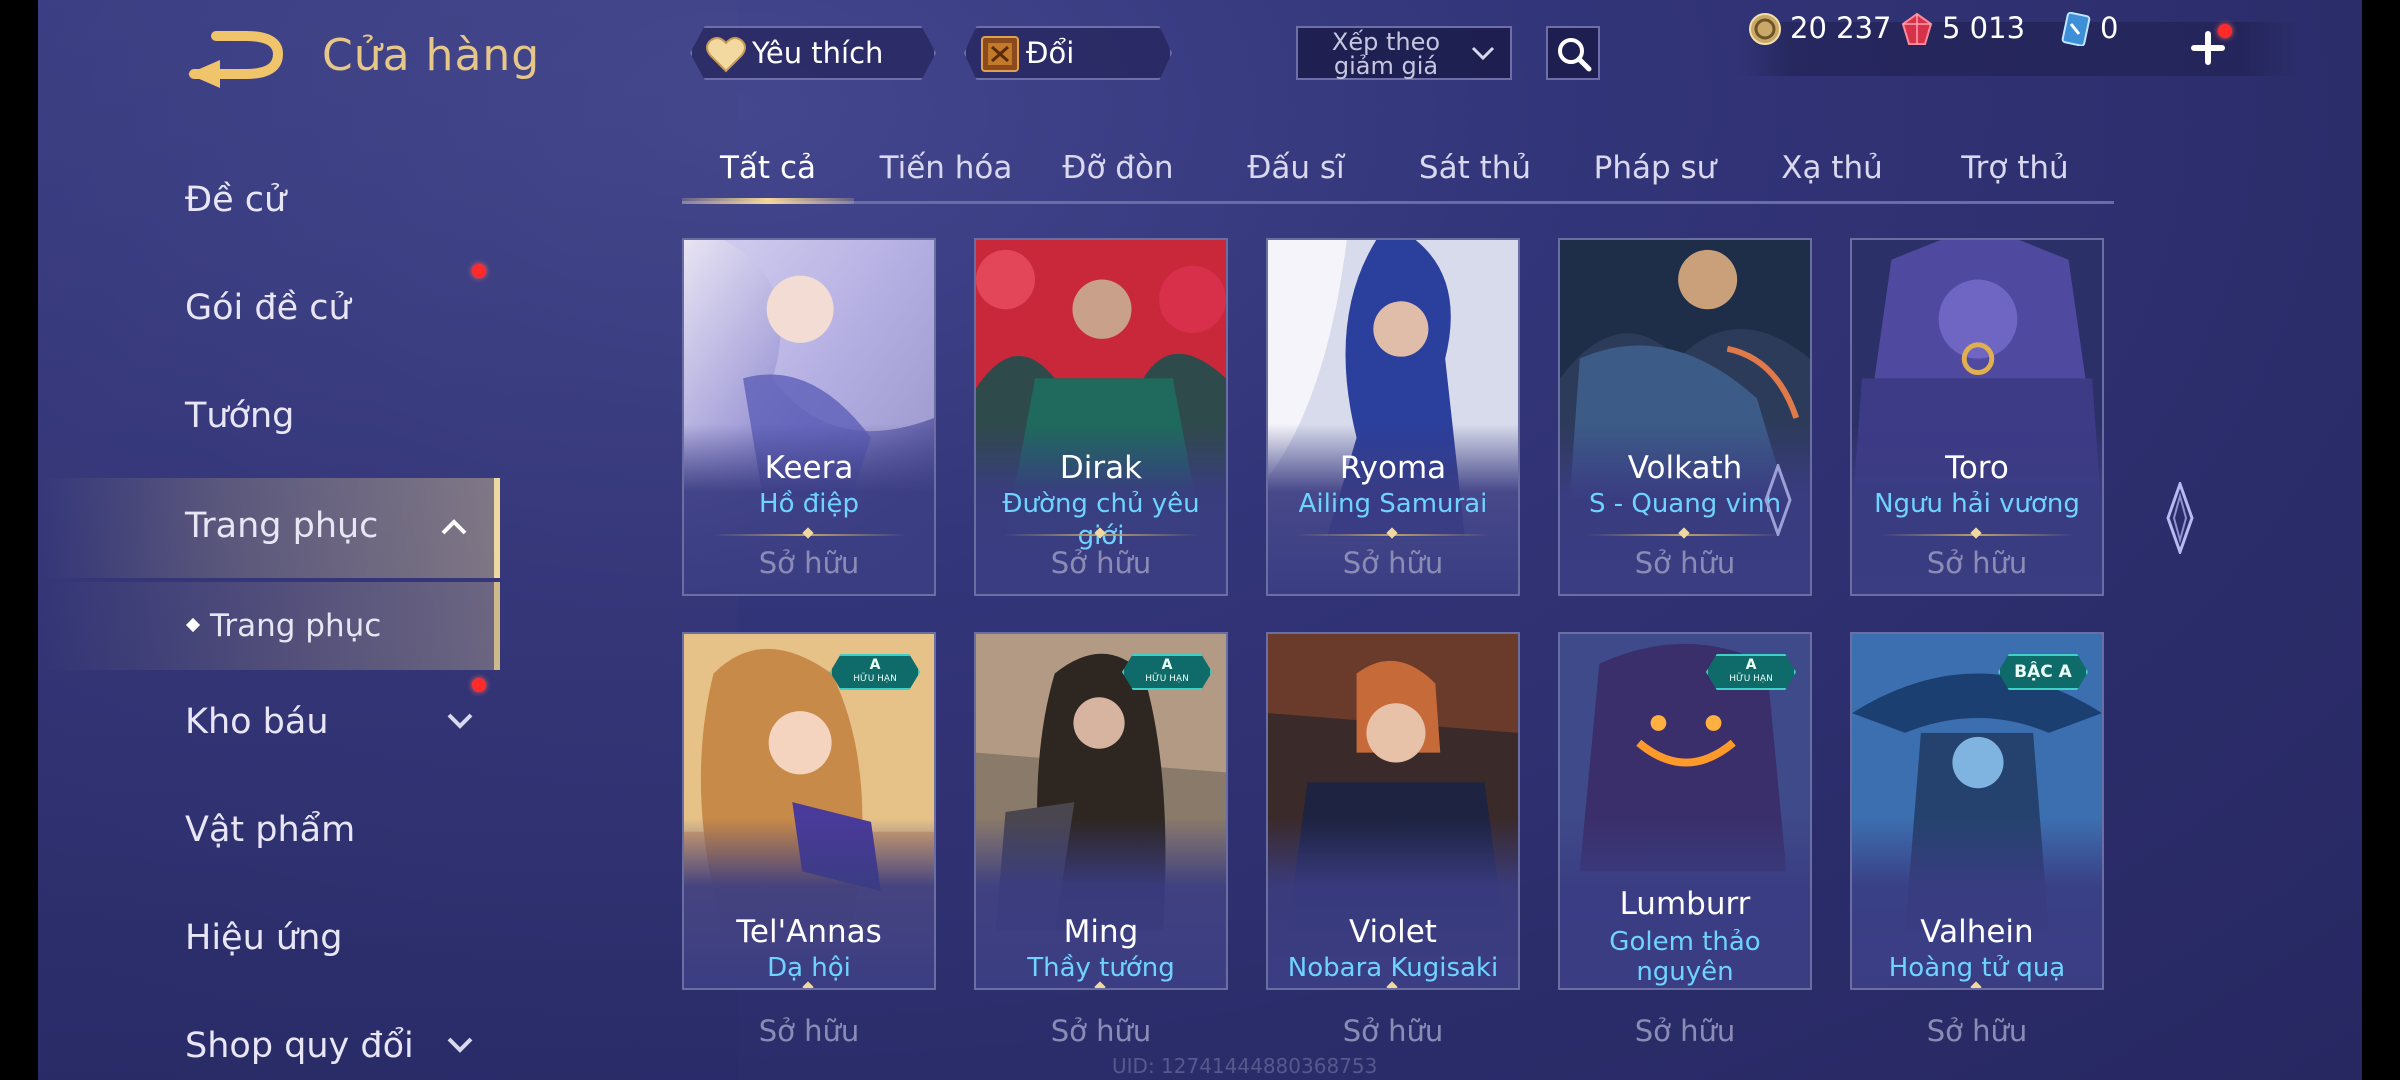 The height and width of the screenshot is (1080, 2400). I want to click on sidebar-item-label: Vật phẩm, so click(270, 830).